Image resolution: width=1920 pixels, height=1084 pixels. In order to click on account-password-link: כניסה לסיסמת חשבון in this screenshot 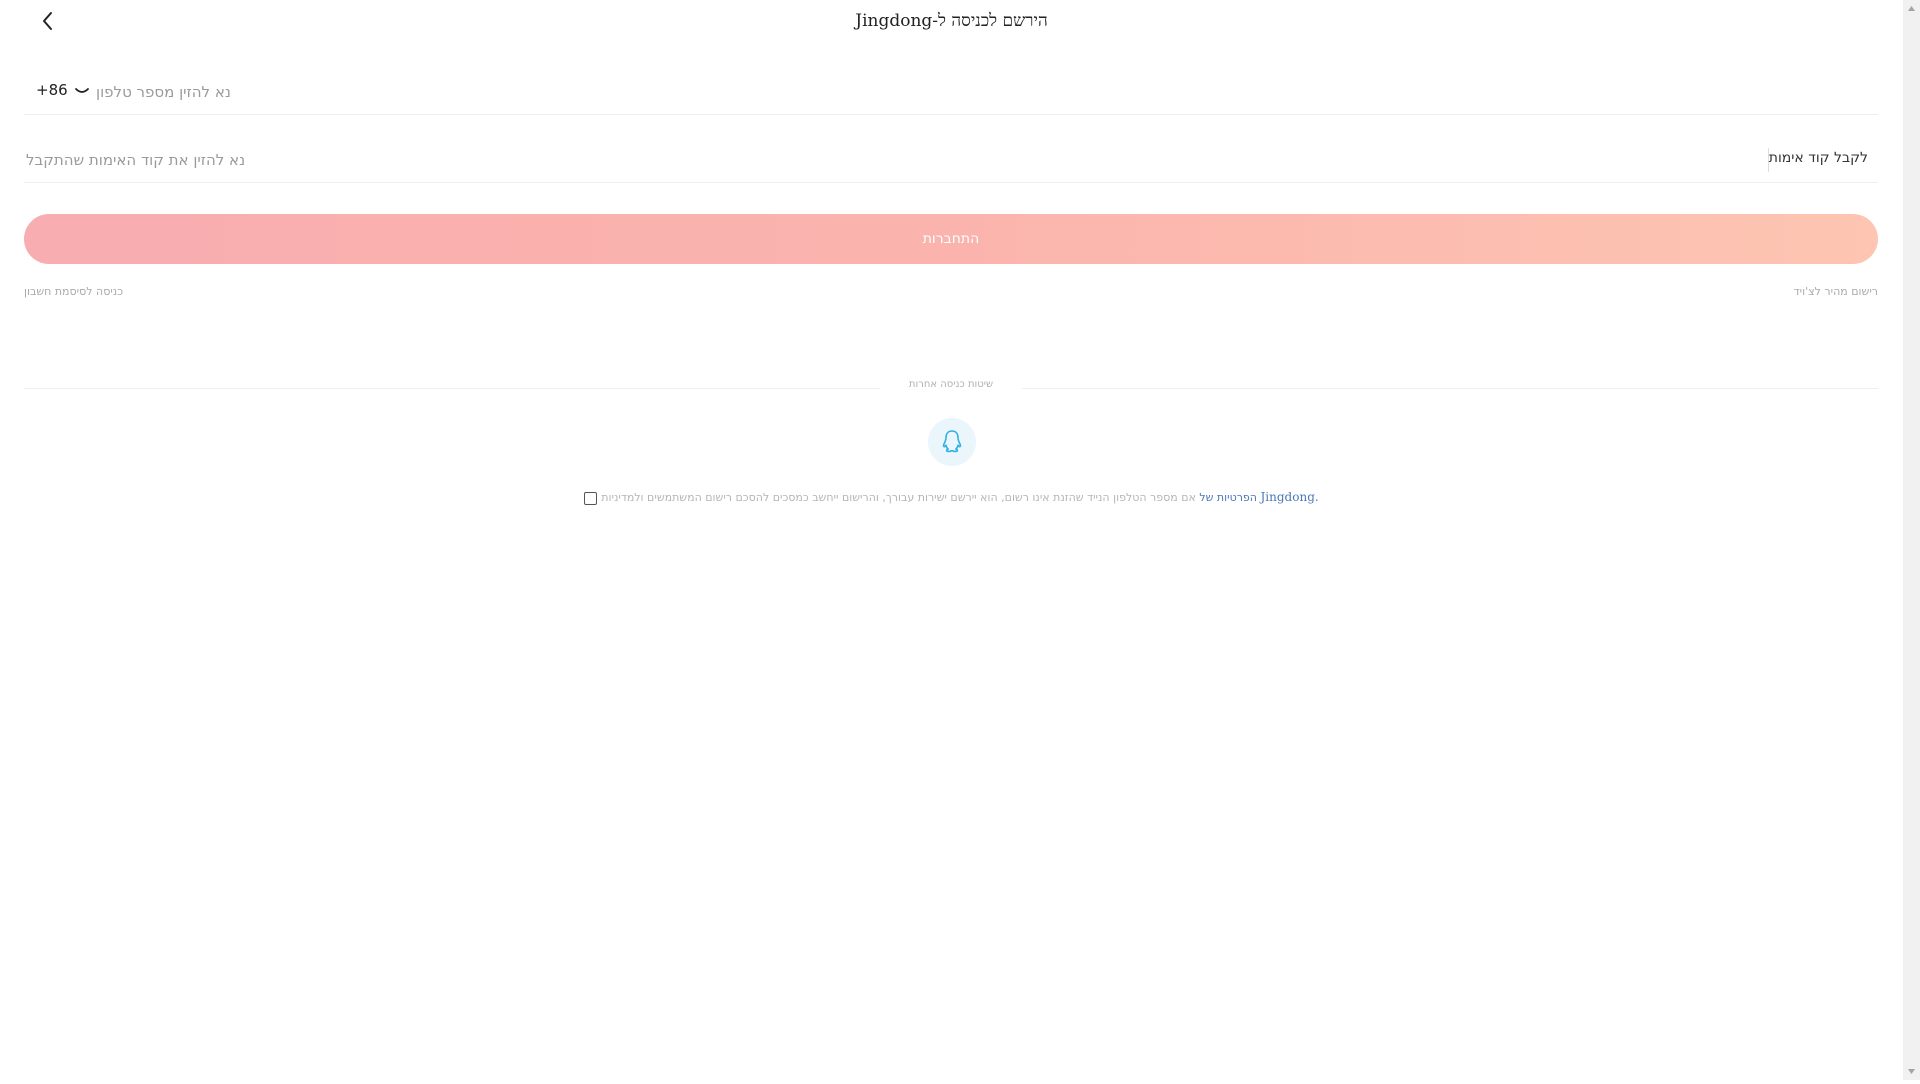, I will do `click(73, 291)`.